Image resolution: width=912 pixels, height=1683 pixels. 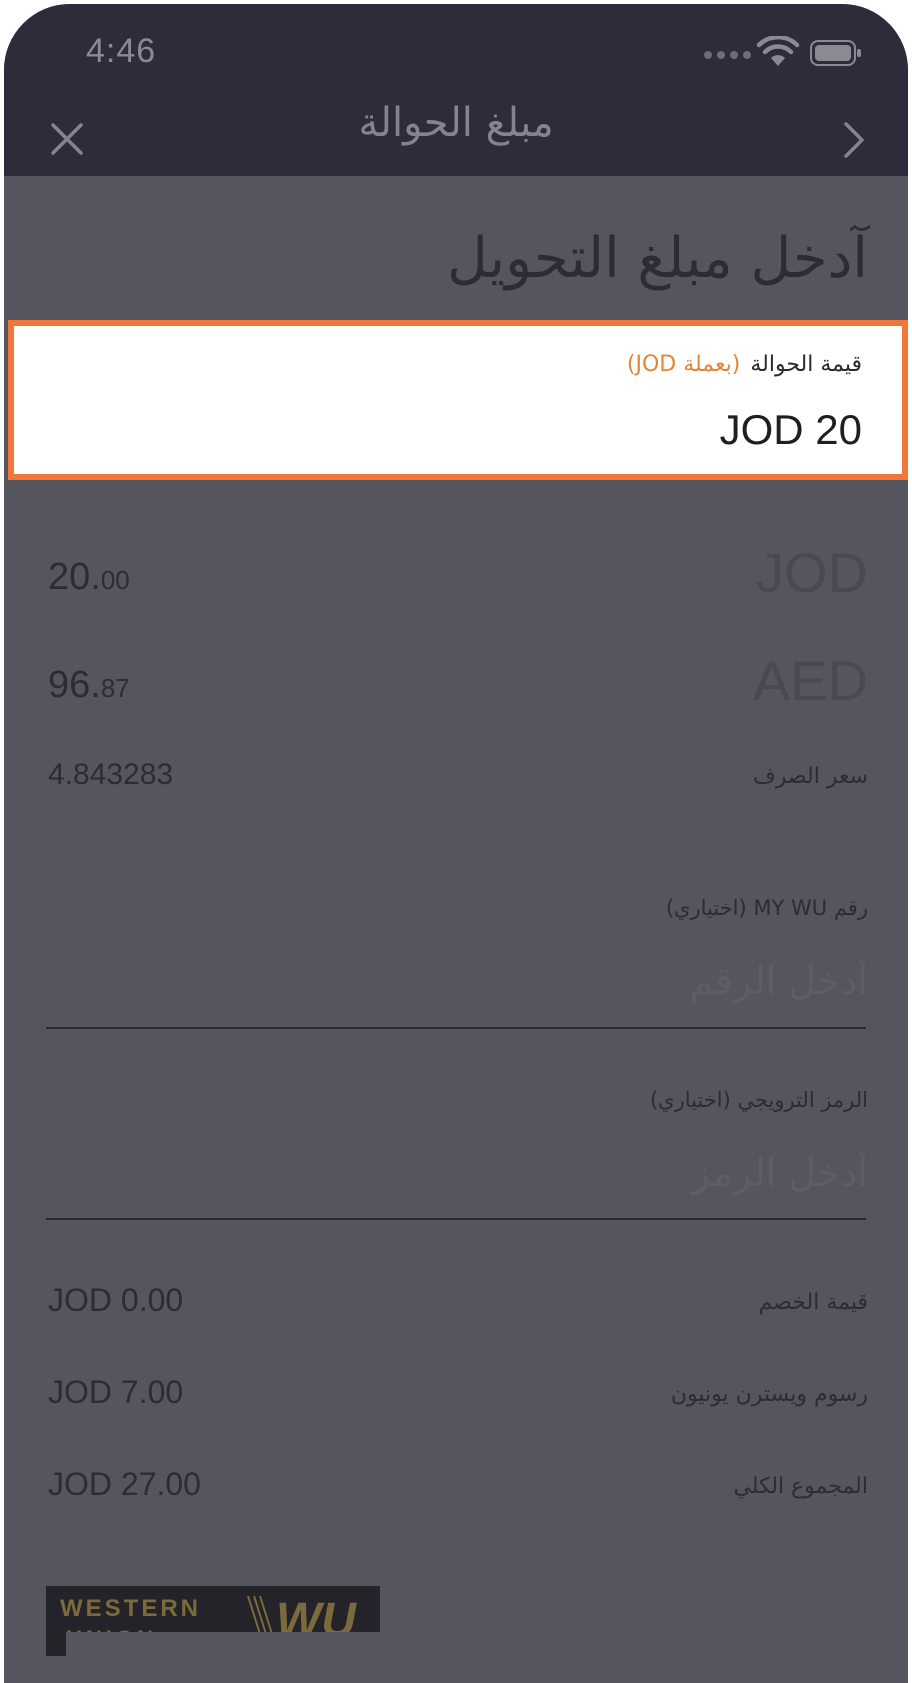 What do you see at coordinates (121, 51) in the screenshot?
I see `status-time: 4:46` at bounding box center [121, 51].